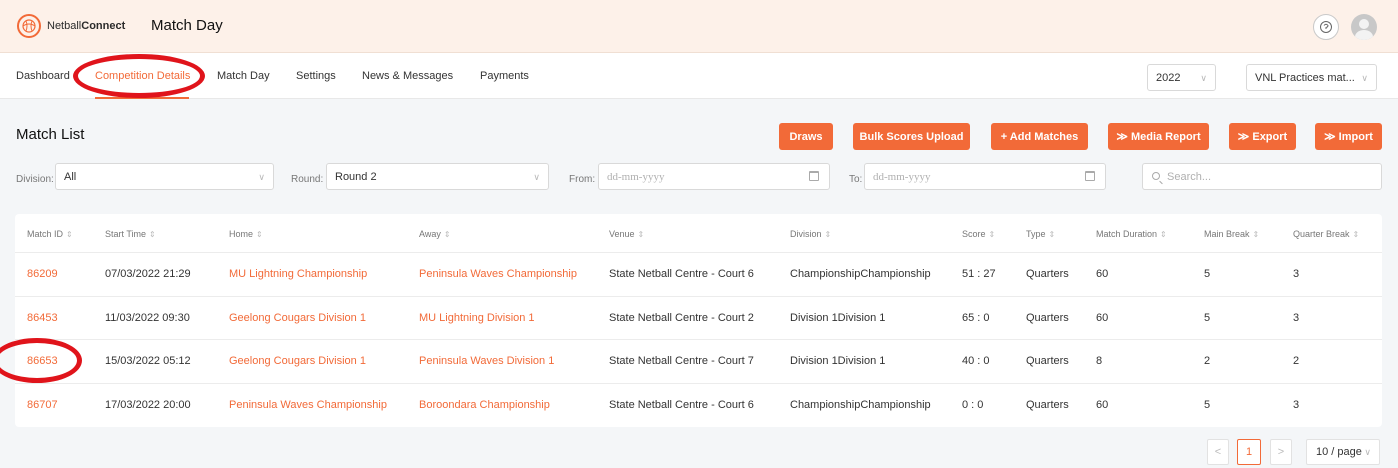 This screenshot has height=468, width=1398. What do you see at coordinates (130, 234) in the screenshot?
I see `col-header-start-time: Start Time ⇕` at bounding box center [130, 234].